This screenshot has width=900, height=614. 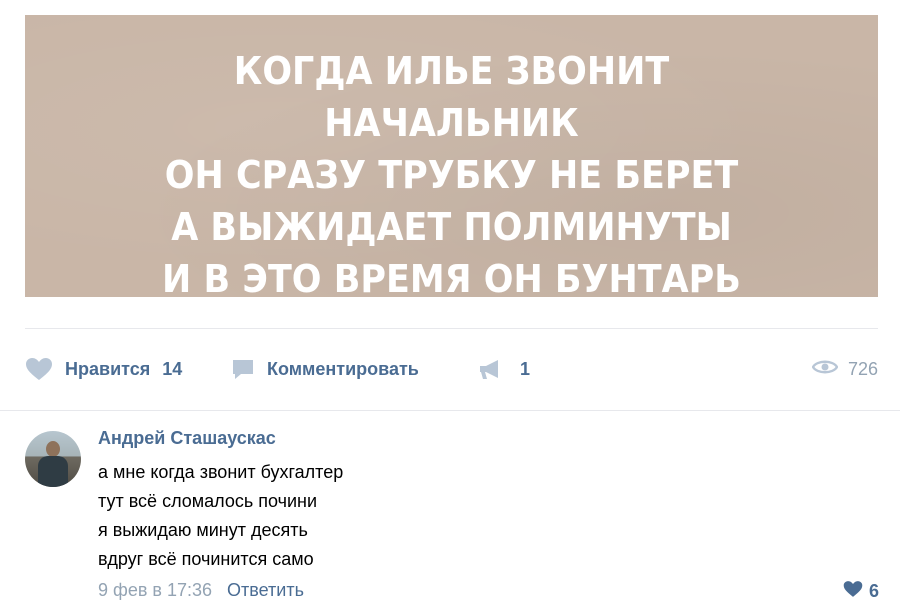 What do you see at coordinates (825, 369) in the screenshot?
I see `eye-icon` at bounding box center [825, 369].